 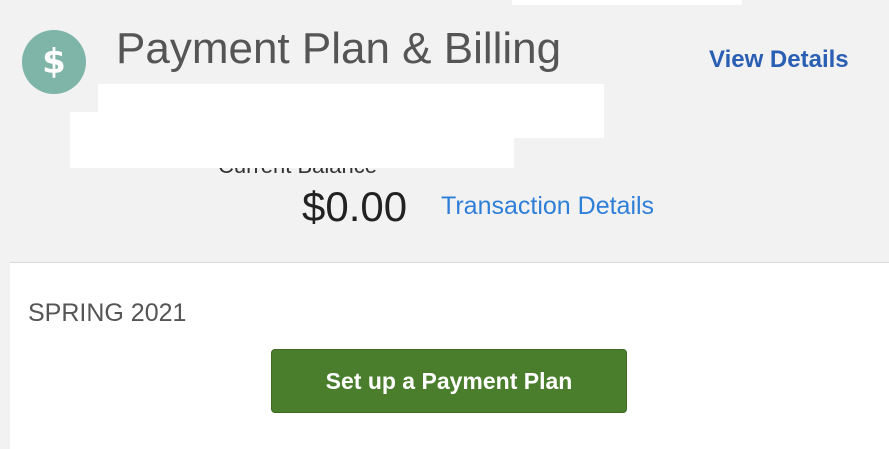 I want to click on view-details-link: View Details, so click(x=779, y=60).